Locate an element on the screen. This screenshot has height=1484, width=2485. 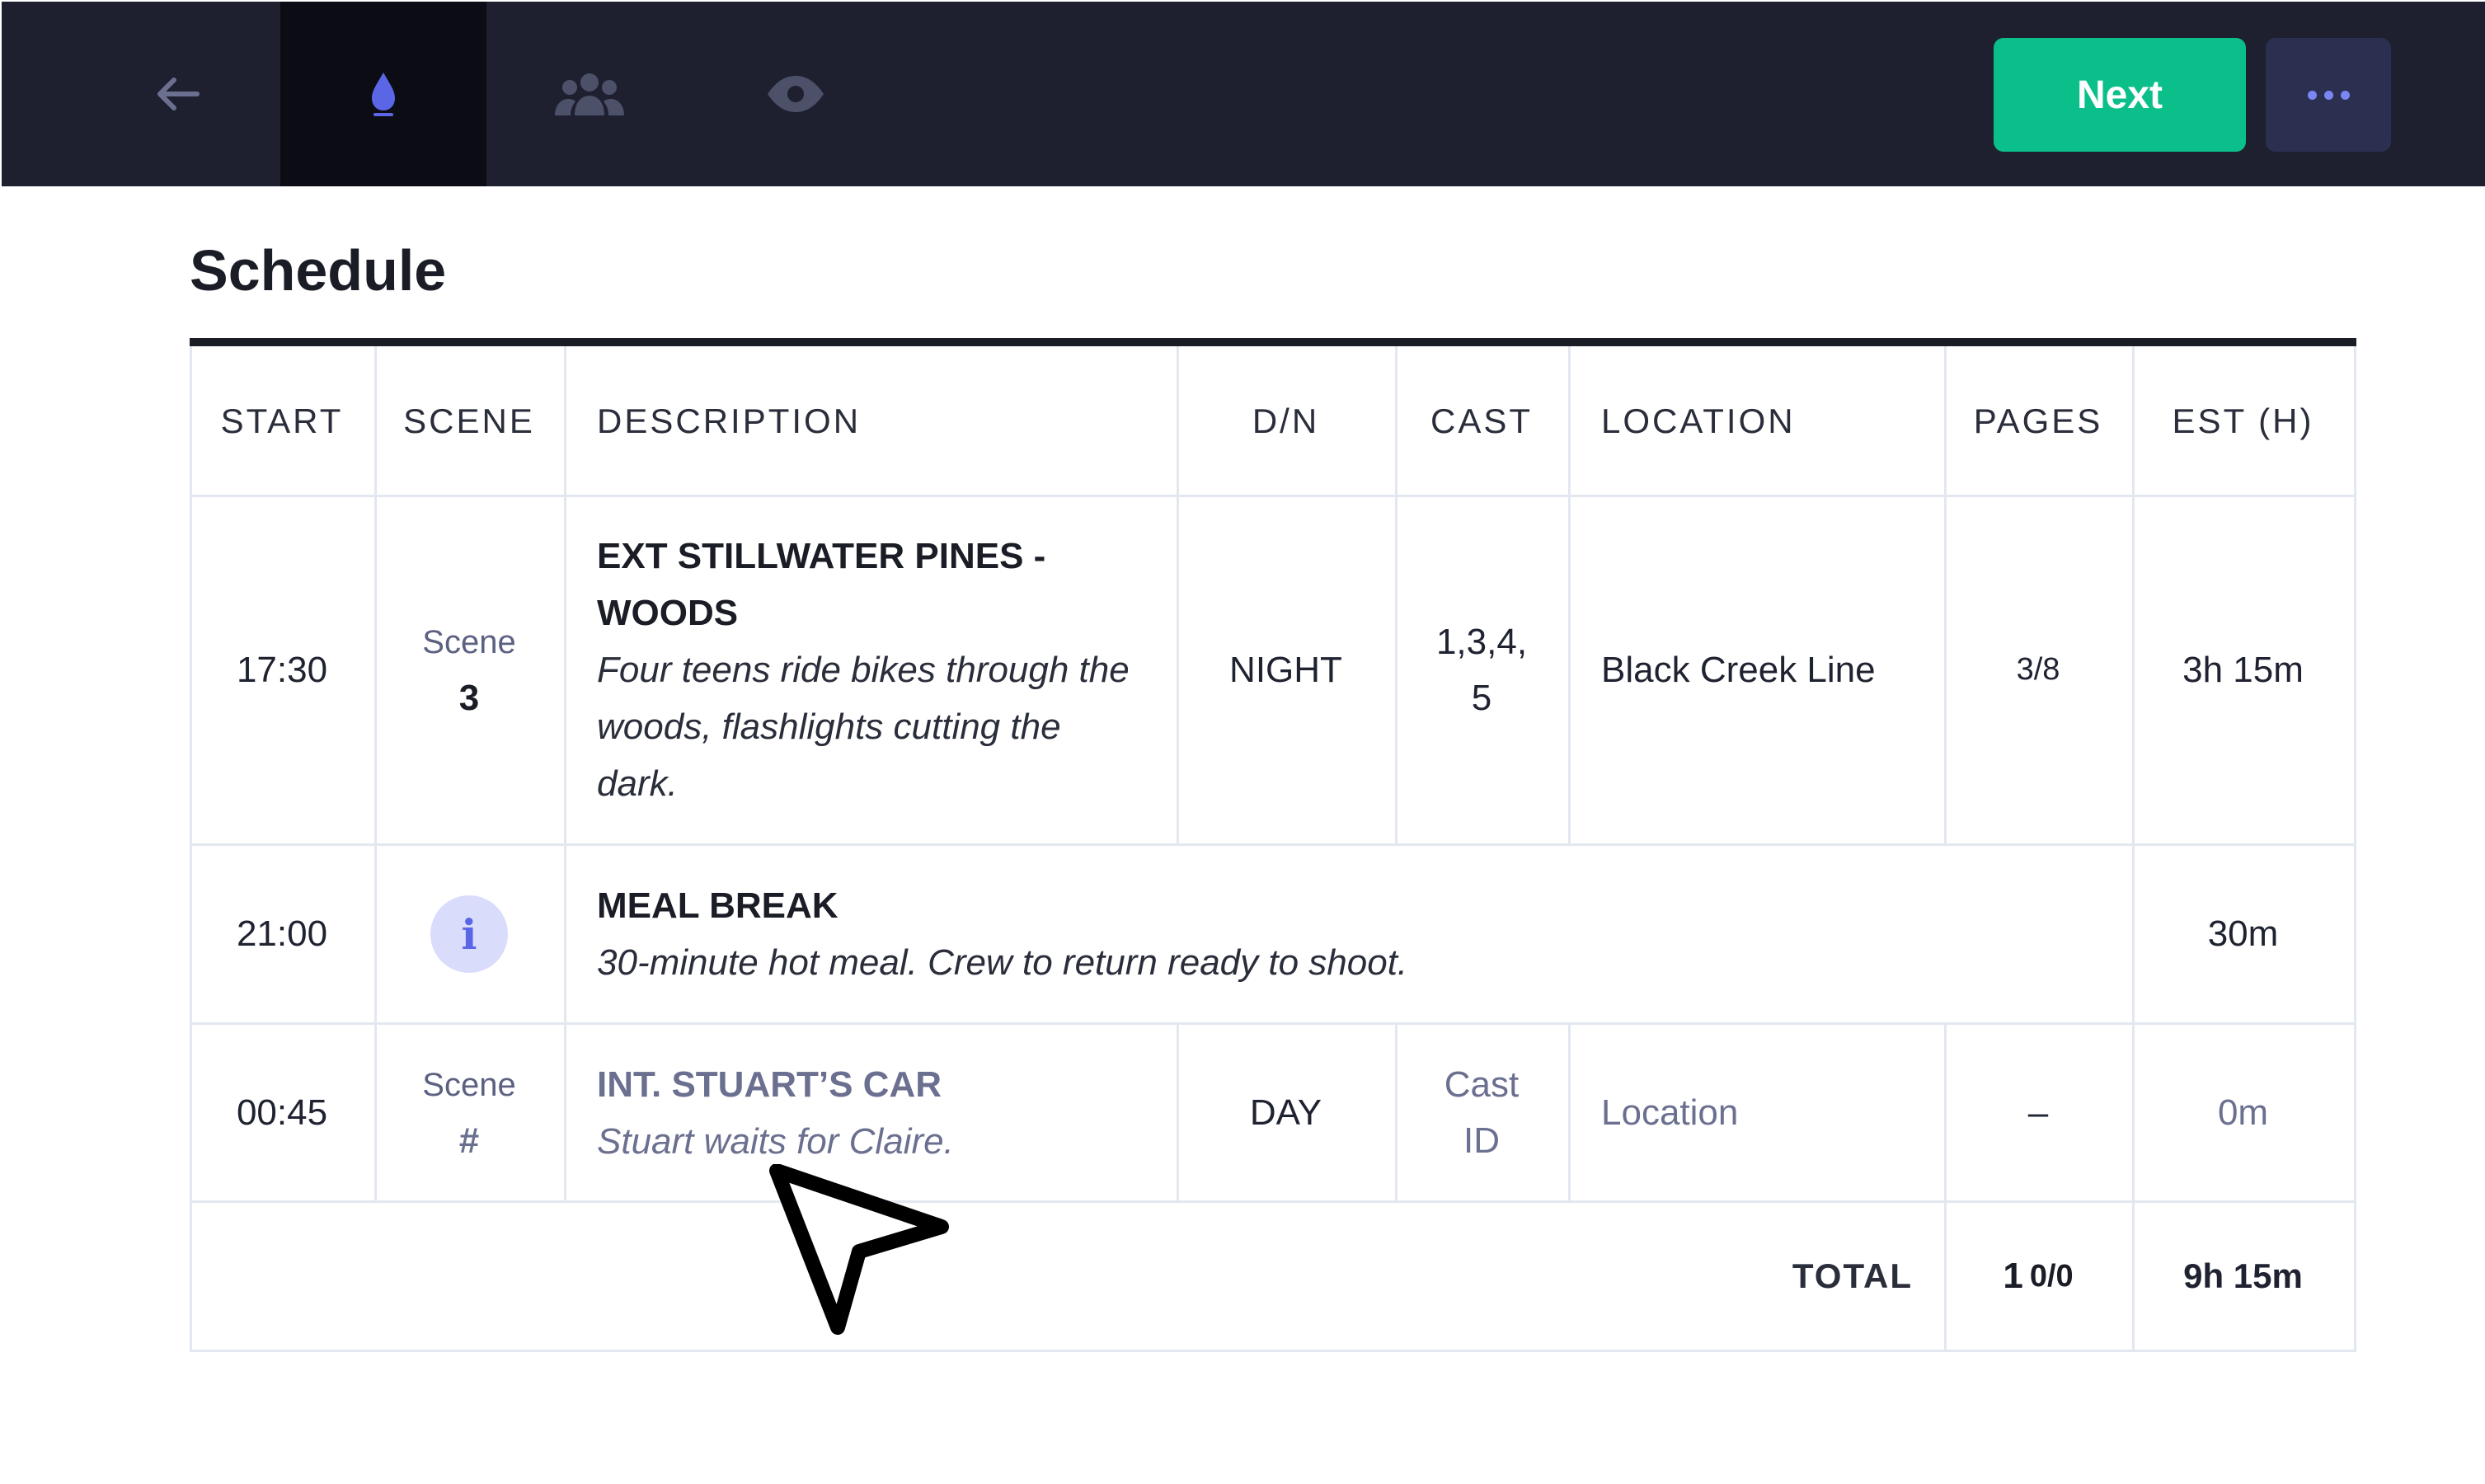
scene-cell: Scene 3 is located at coordinates (469, 669).